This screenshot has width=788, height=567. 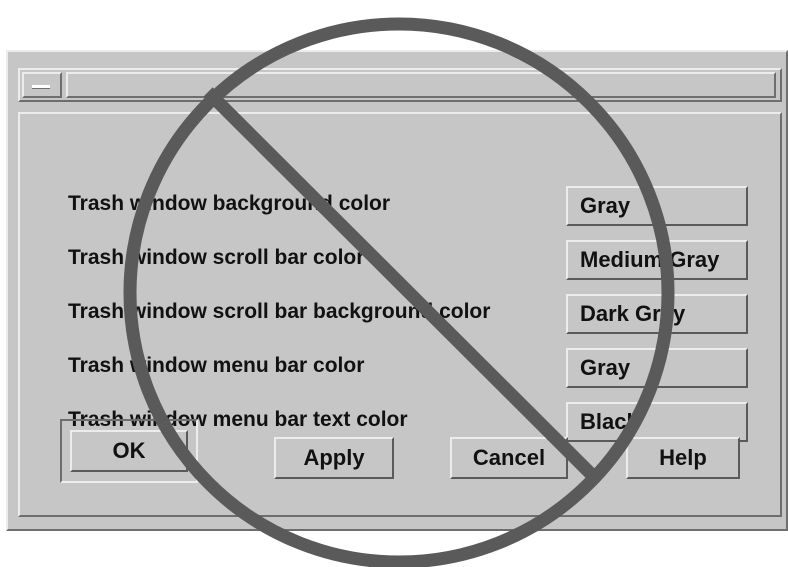 What do you see at coordinates (683, 458) in the screenshot?
I see `help-button: Help` at bounding box center [683, 458].